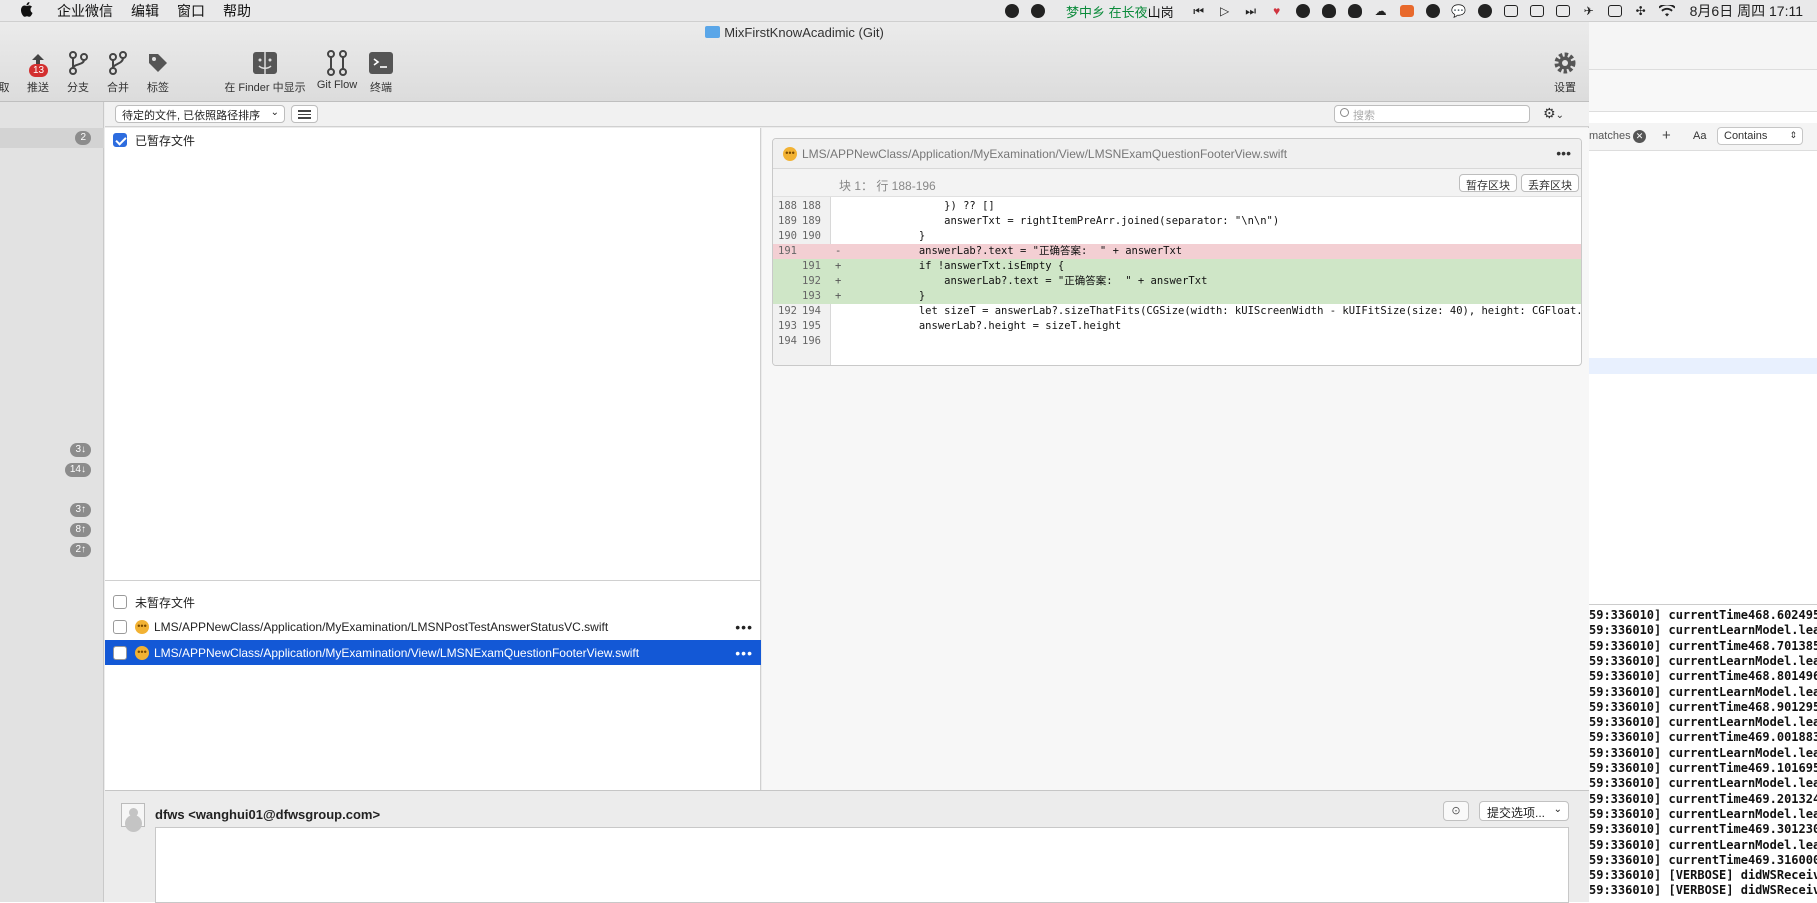 The image size is (1817, 903). Describe the element at coordinates (1355, 11) in the screenshot. I see `qq-alt-icon` at that location.